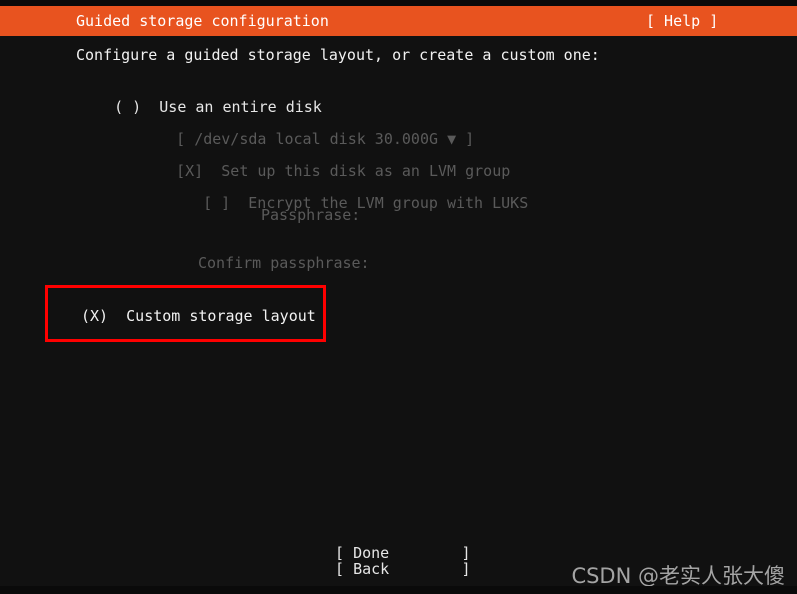  I want to click on luks-checkbox-box: [ ], so click(216, 203).